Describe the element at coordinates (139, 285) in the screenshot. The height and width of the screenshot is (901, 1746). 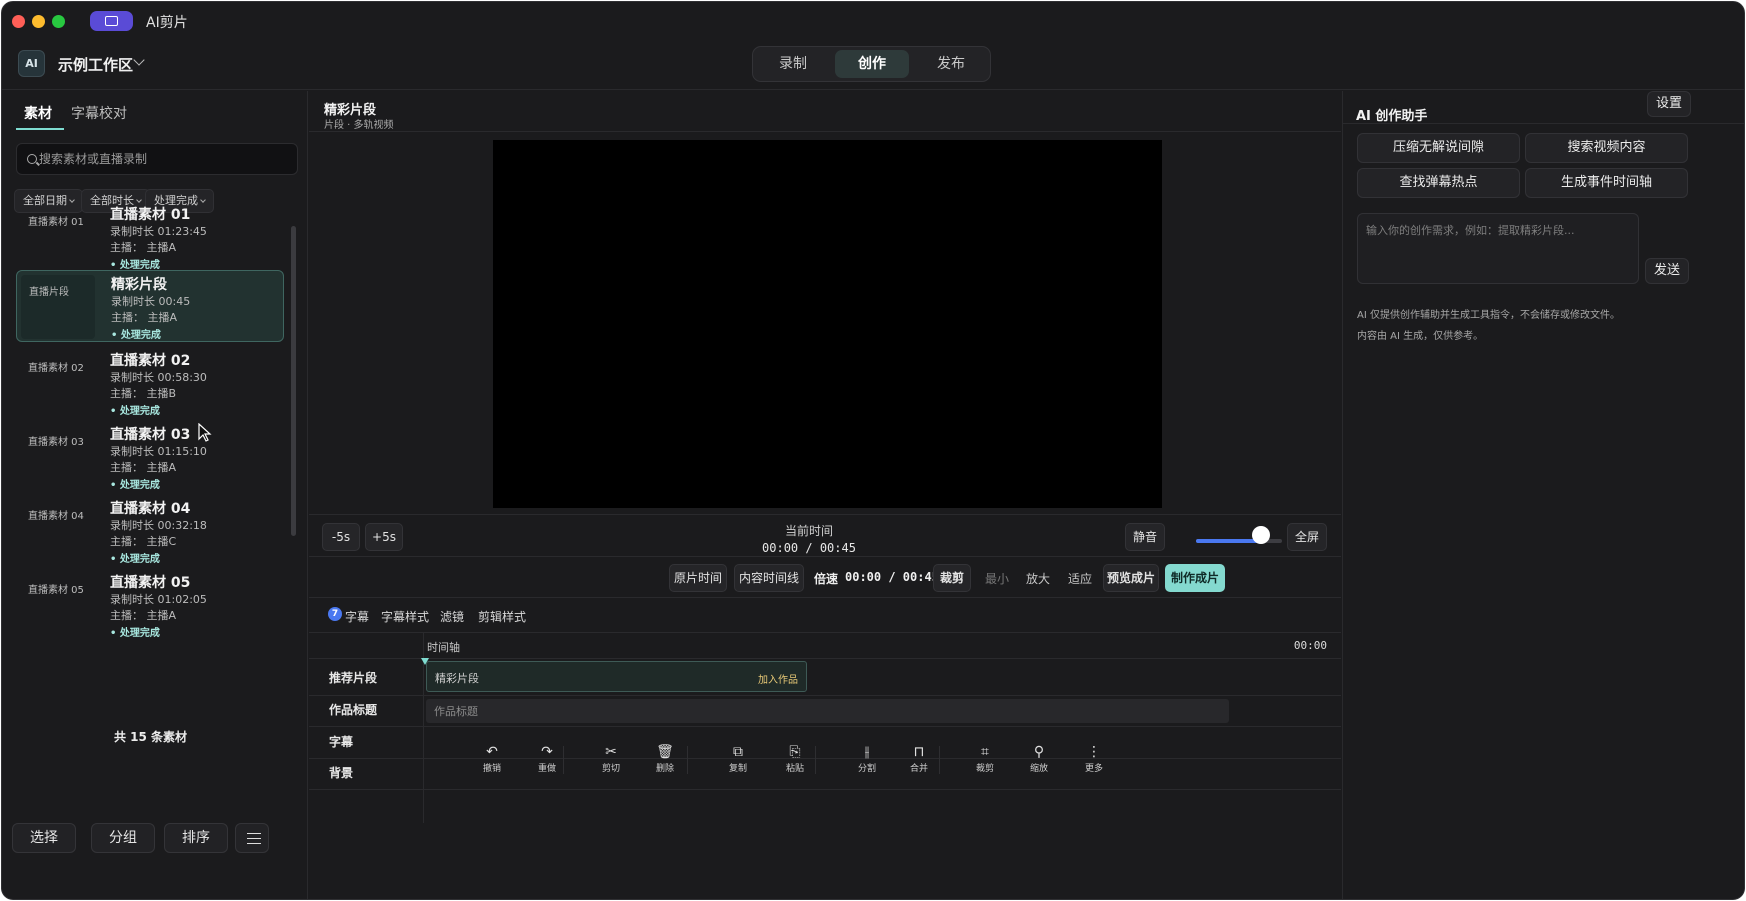
I see `material-name: 精彩片段` at that location.